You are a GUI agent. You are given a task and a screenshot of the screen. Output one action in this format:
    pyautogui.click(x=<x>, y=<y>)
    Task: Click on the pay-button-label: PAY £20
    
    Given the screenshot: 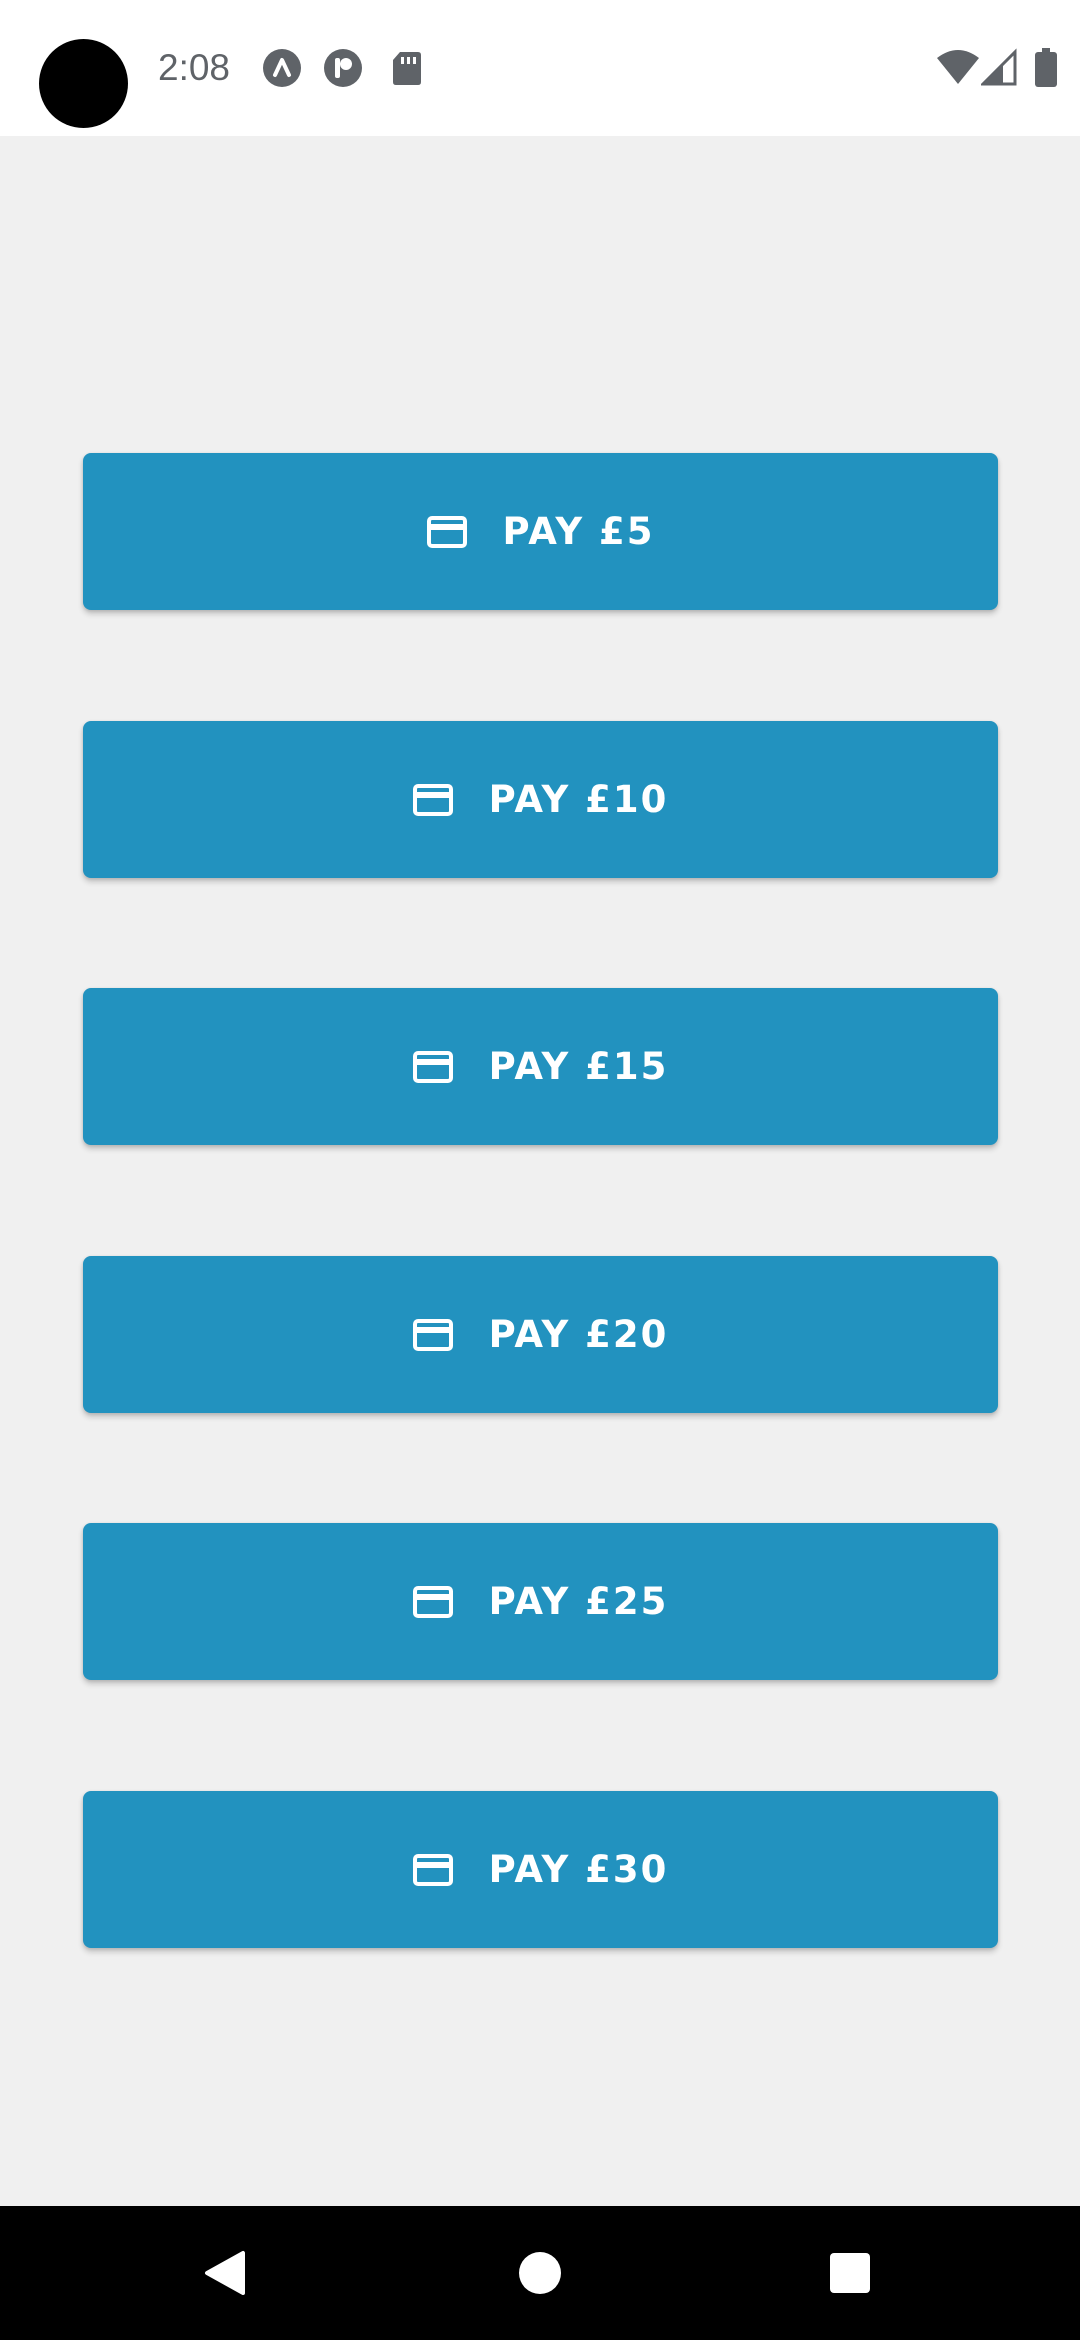 What is the action you would take?
    pyautogui.click(x=578, y=1334)
    